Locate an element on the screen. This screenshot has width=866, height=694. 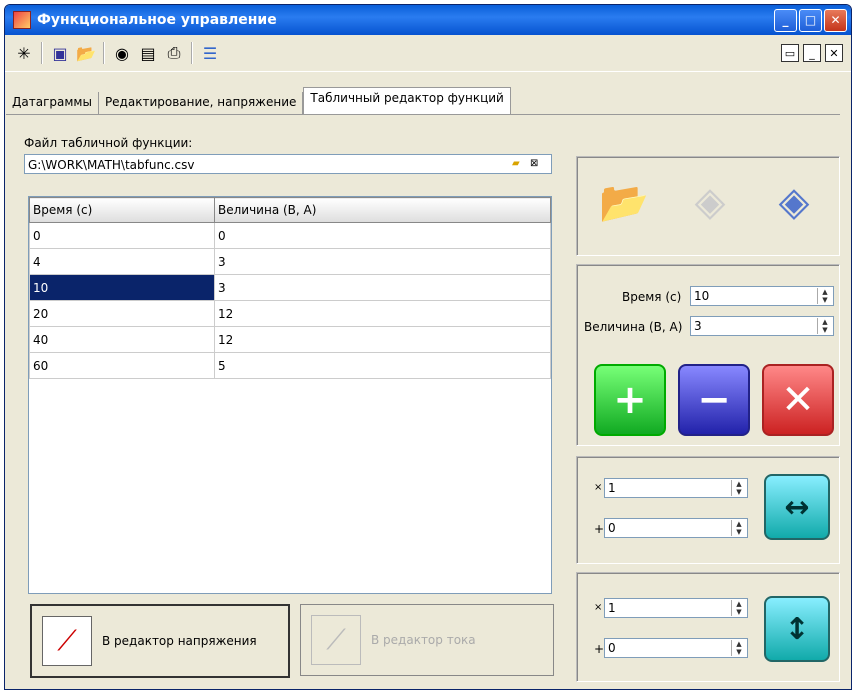
h-mul-value: 1 is located at coordinates (612, 488).